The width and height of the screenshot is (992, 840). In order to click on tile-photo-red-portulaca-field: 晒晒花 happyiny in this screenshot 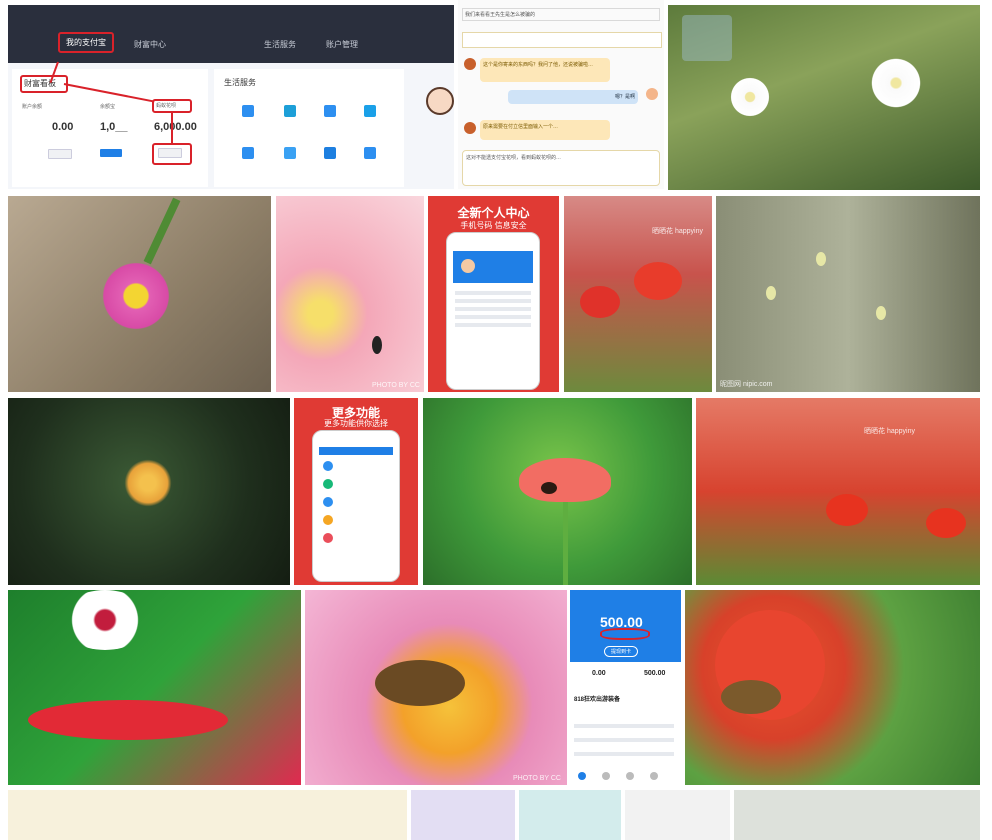, I will do `click(838, 491)`.